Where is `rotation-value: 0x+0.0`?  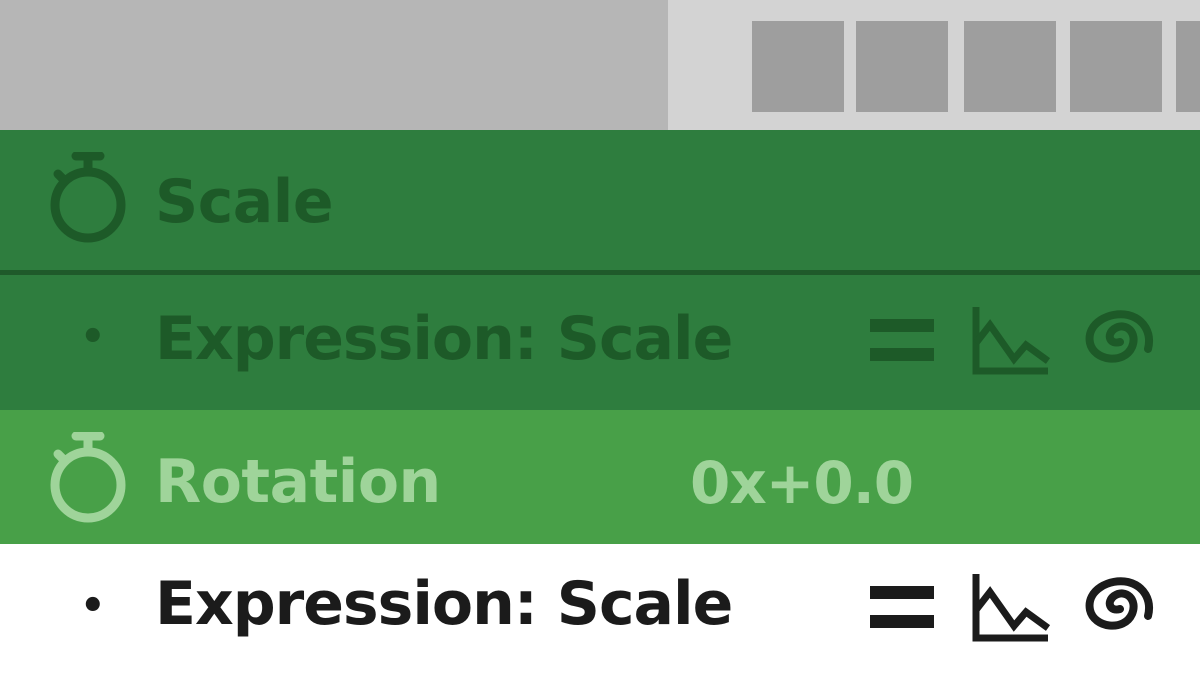 rotation-value: 0x+0.0 is located at coordinates (802, 483).